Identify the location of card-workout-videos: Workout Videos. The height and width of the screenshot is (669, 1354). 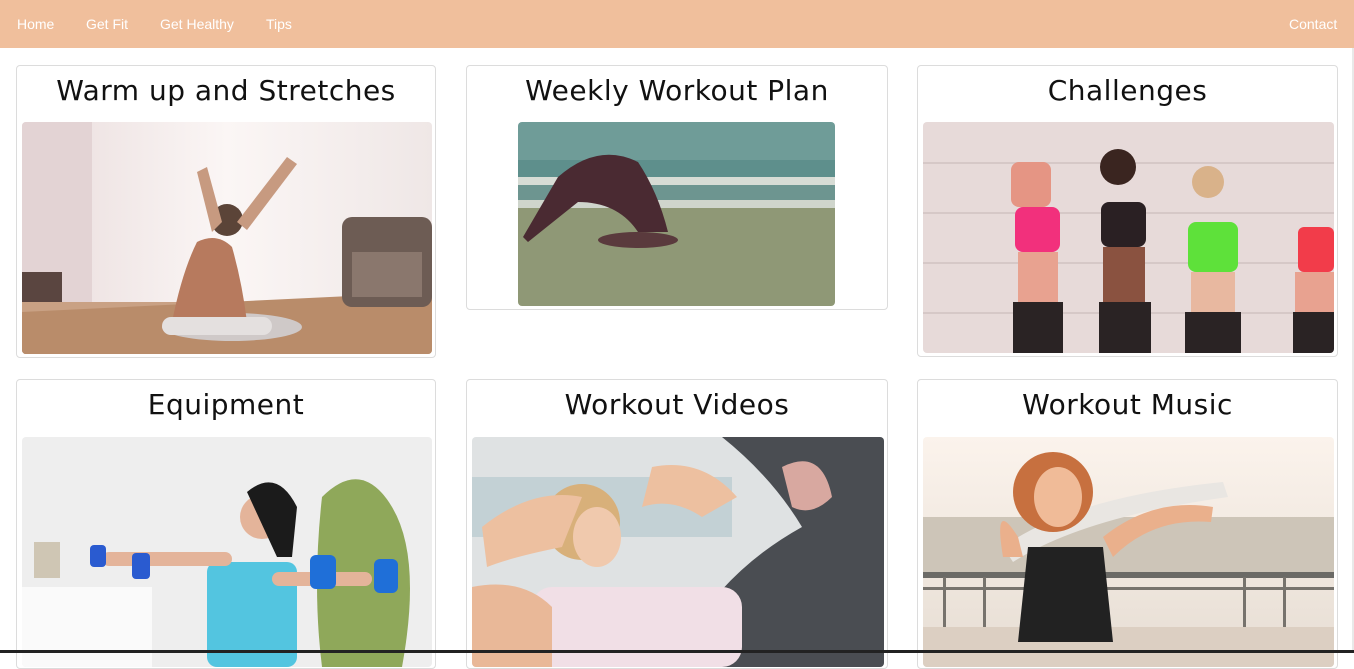
(677, 524).